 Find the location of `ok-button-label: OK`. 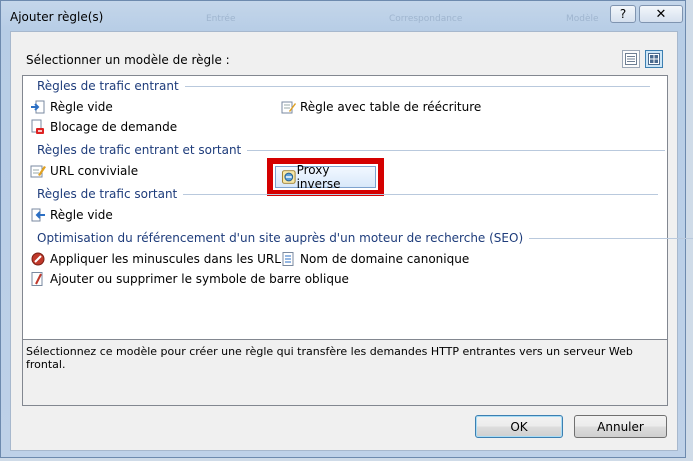

ok-button-label: OK is located at coordinates (519, 426).